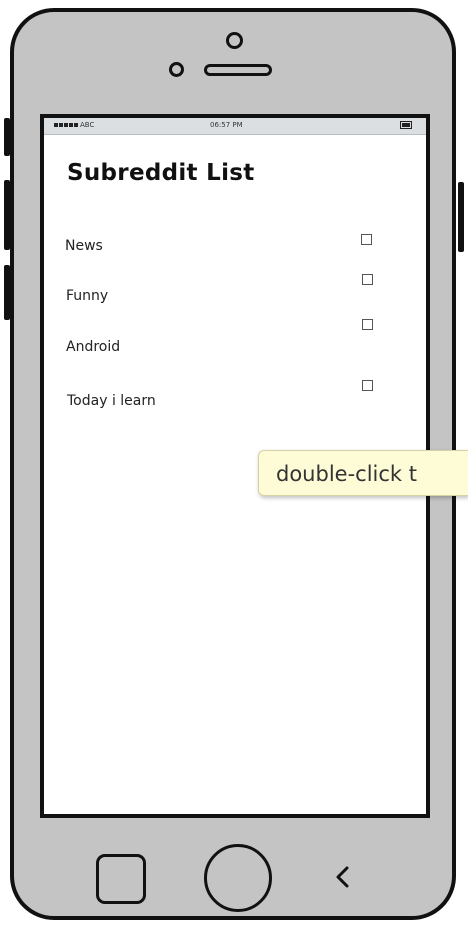 This screenshot has width=468, height=930. What do you see at coordinates (367, 324) in the screenshot?
I see `checkbox-android` at bounding box center [367, 324].